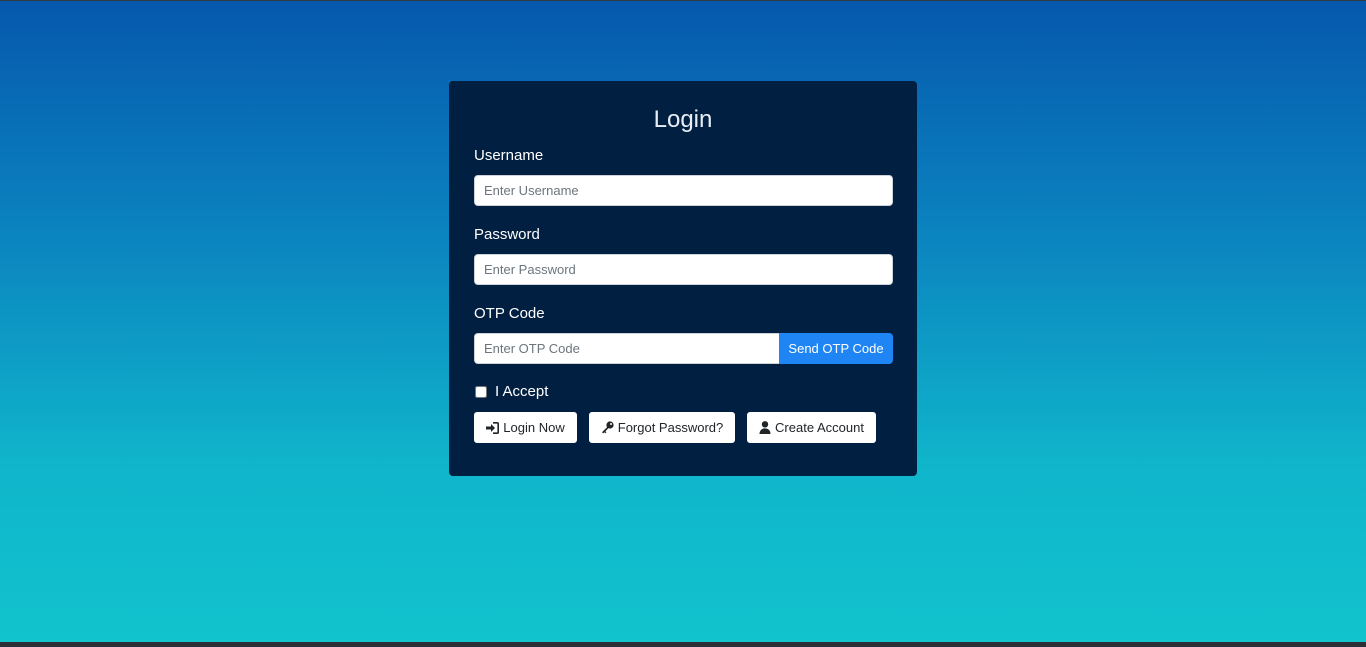 Image resolution: width=1366 pixels, height=647 pixels. I want to click on forgot-password-label: Forgot Password?, so click(670, 427).